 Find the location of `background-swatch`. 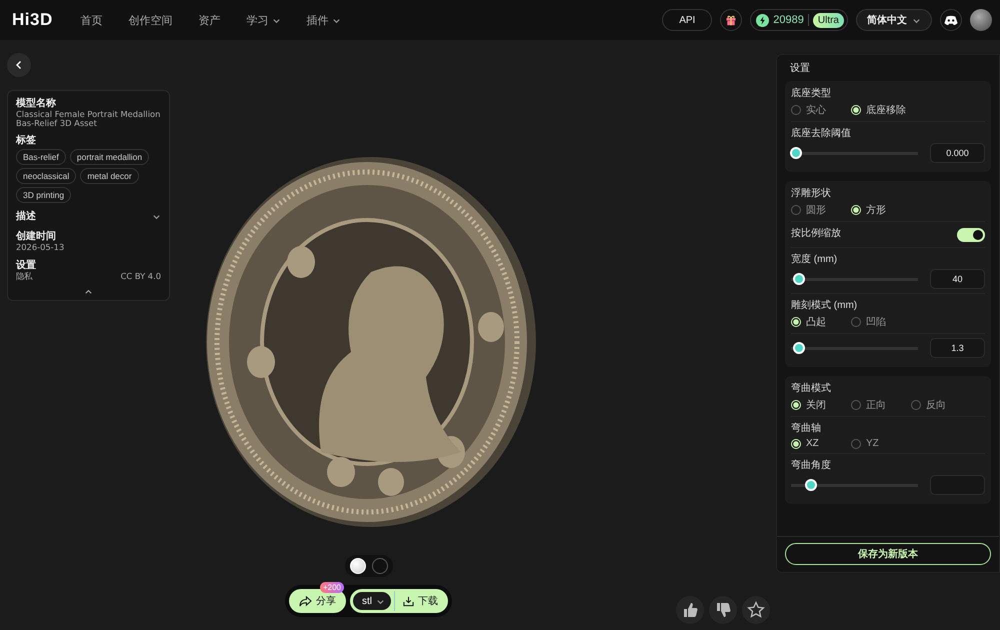

background-swatch is located at coordinates (380, 566).